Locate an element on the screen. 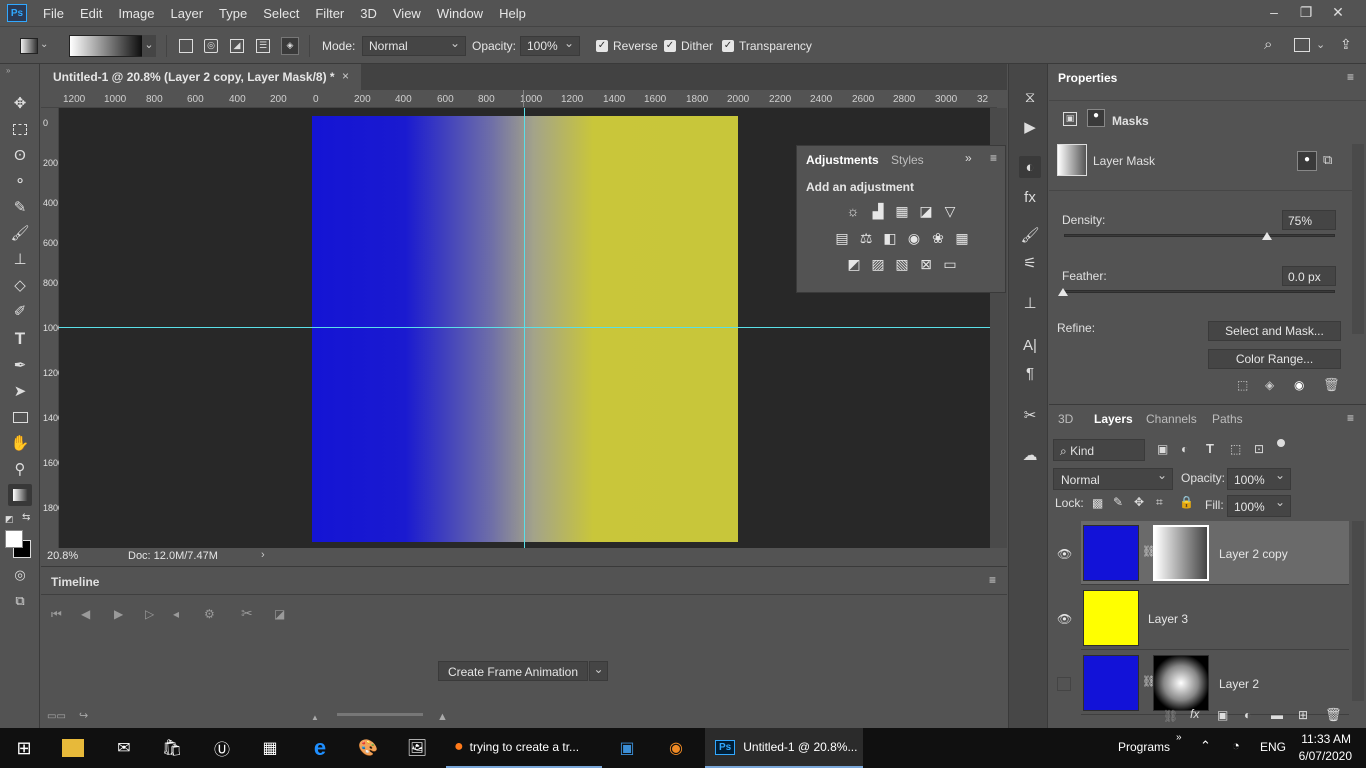 The height and width of the screenshot is (768, 1366). exposure-icon: ◪ is located at coordinates (926, 211).